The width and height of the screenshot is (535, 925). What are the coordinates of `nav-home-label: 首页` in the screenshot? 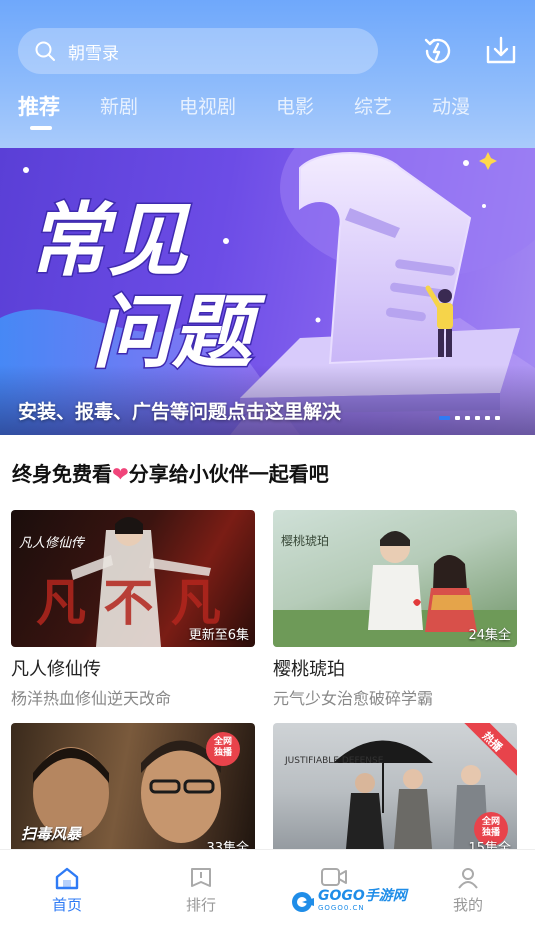 It's located at (66, 905).